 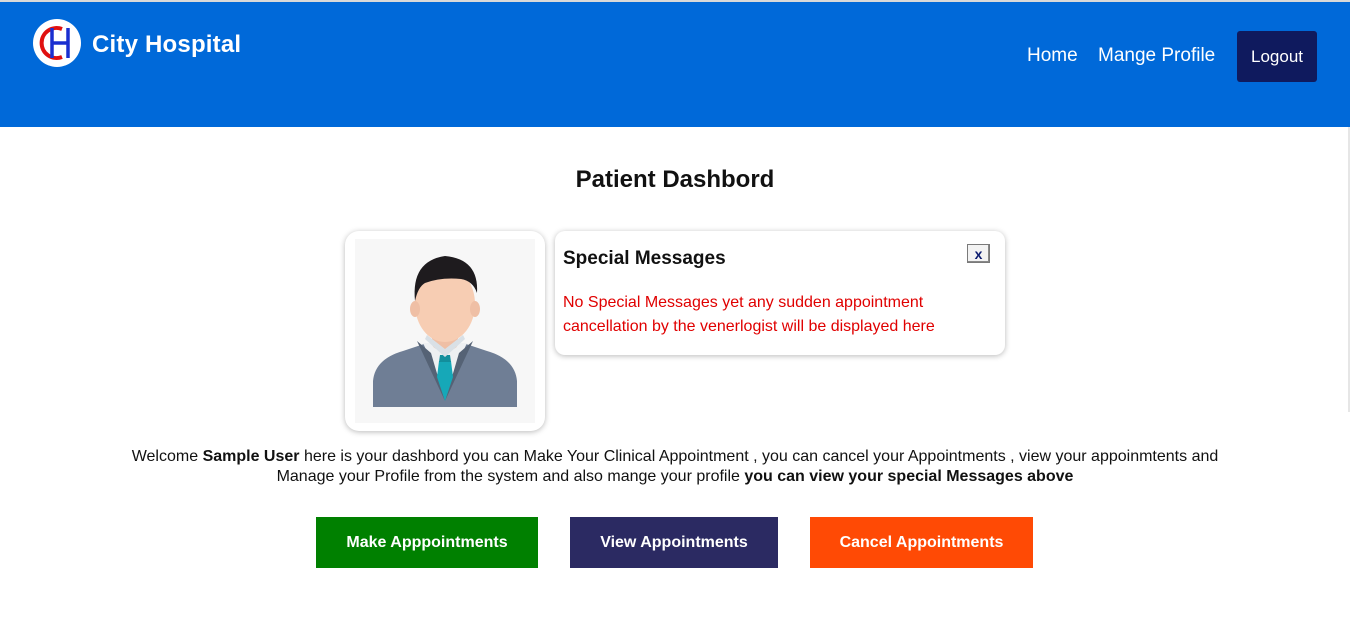 I want to click on welcome-prefix: Welcome, so click(x=167, y=456).